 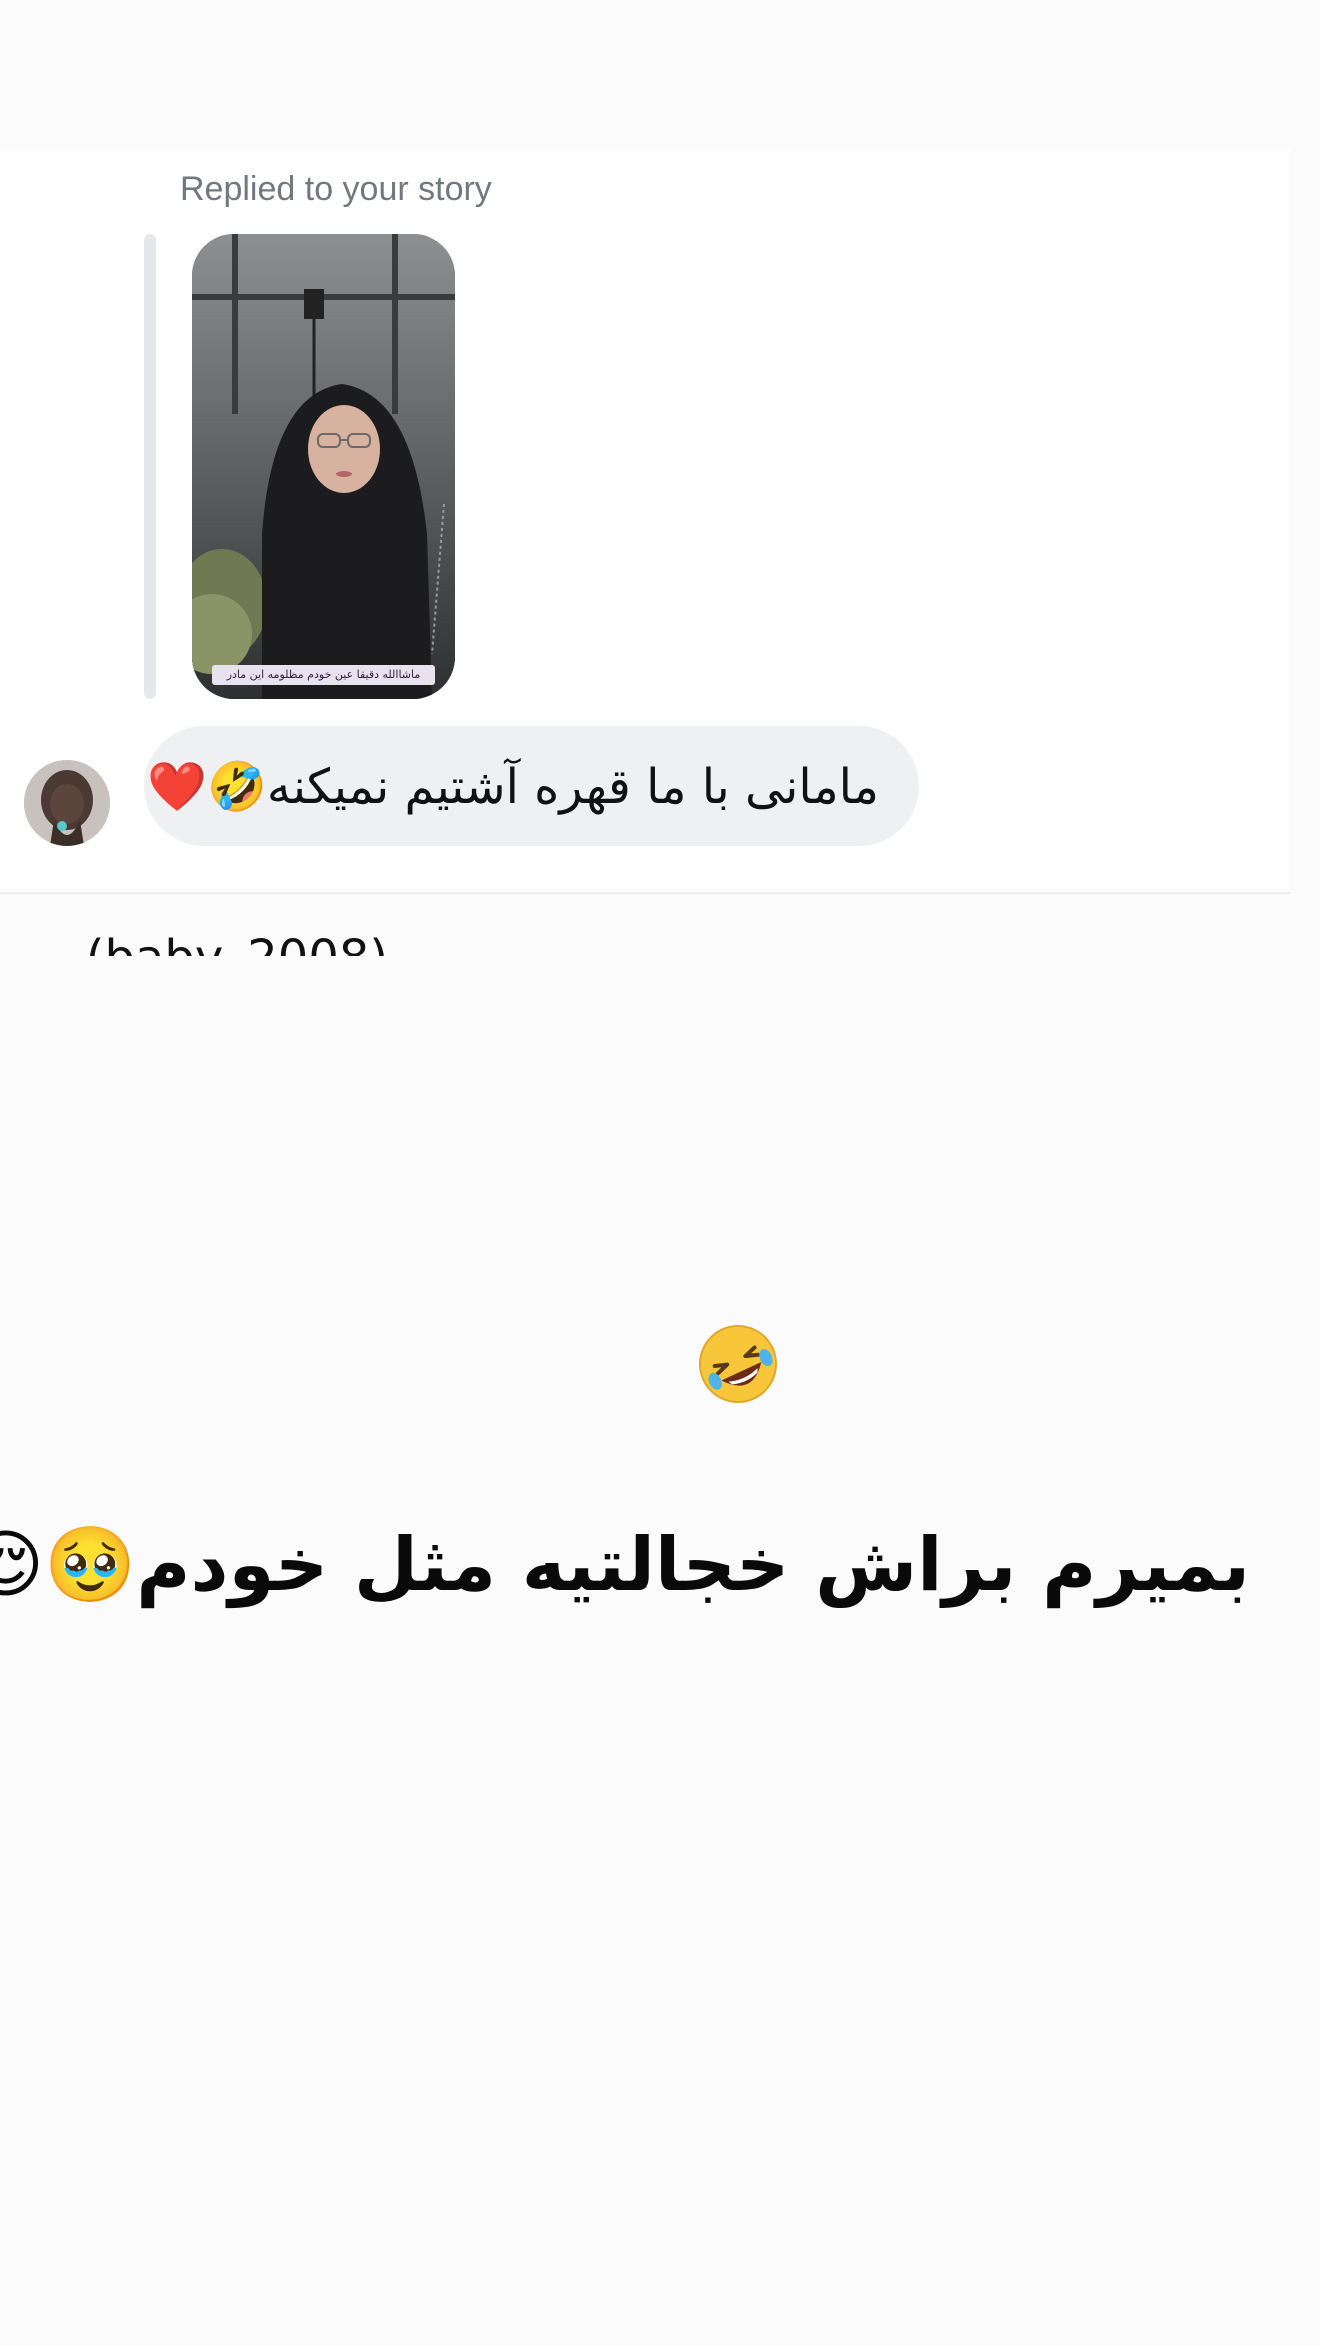 I want to click on rofl-emoji-sticker: 🤣, so click(x=738, y=1364).